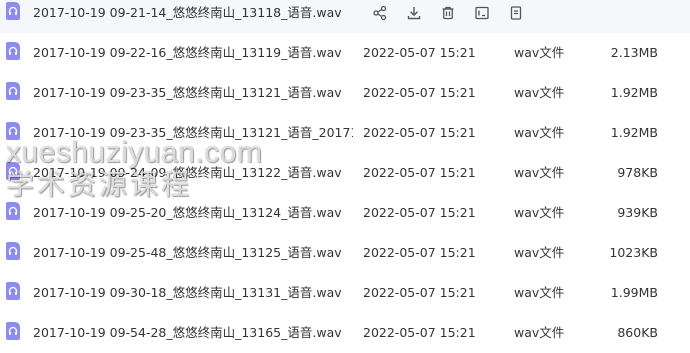  What do you see at coordinates (637, 212) in the screenshot?
I see `file-size: 939KB` at bounding box center [637, 212].